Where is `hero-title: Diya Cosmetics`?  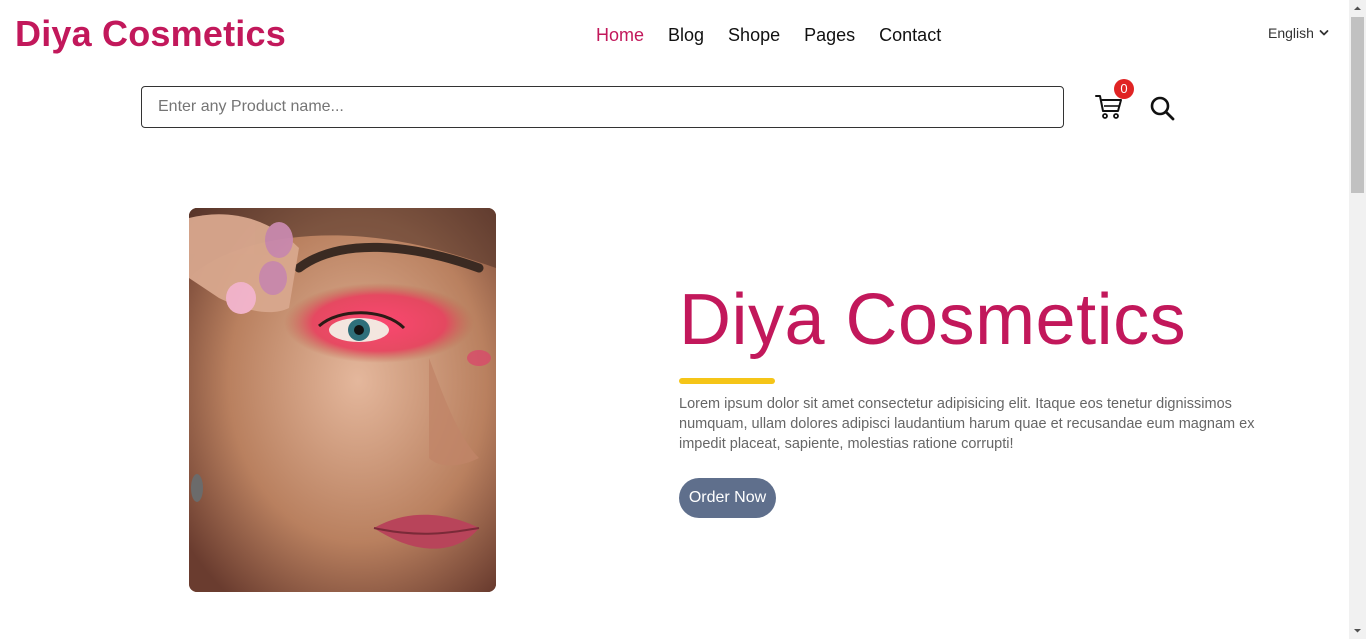
hero-title: Diya Cosmetics is located at coordinates (933, 320).